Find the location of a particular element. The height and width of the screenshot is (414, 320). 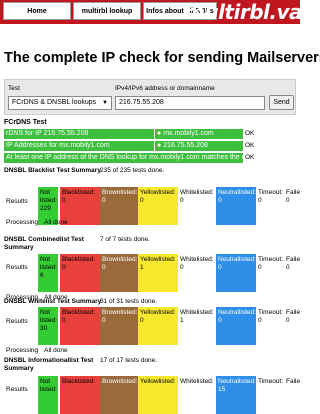

timeout-cell: Timeout: is located at coordinates (271, 381).